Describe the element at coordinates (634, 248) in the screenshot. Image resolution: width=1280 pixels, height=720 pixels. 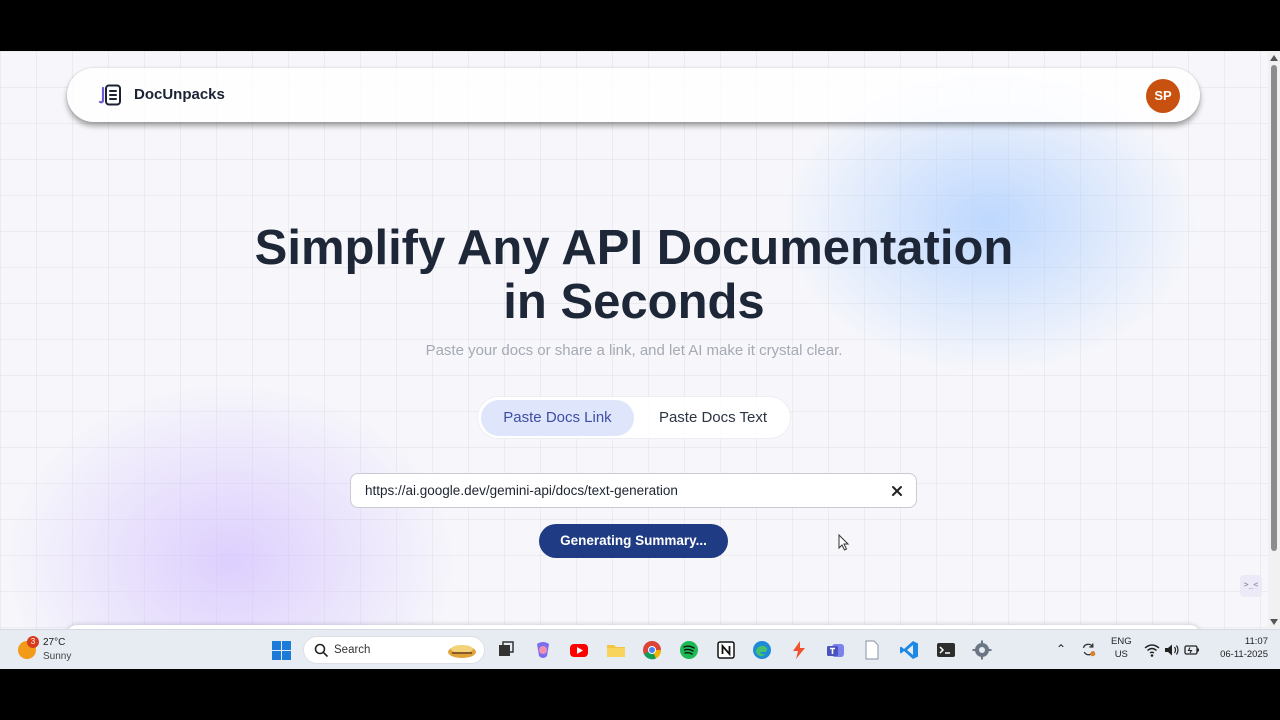
I see `hero-title-line1: Simplify Any API Documentation` at that location.